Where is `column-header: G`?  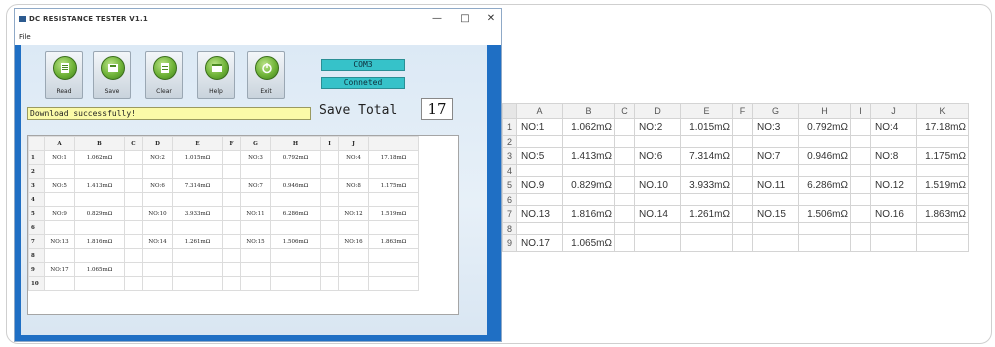
column-header: G is located at coordinates (775, 111).